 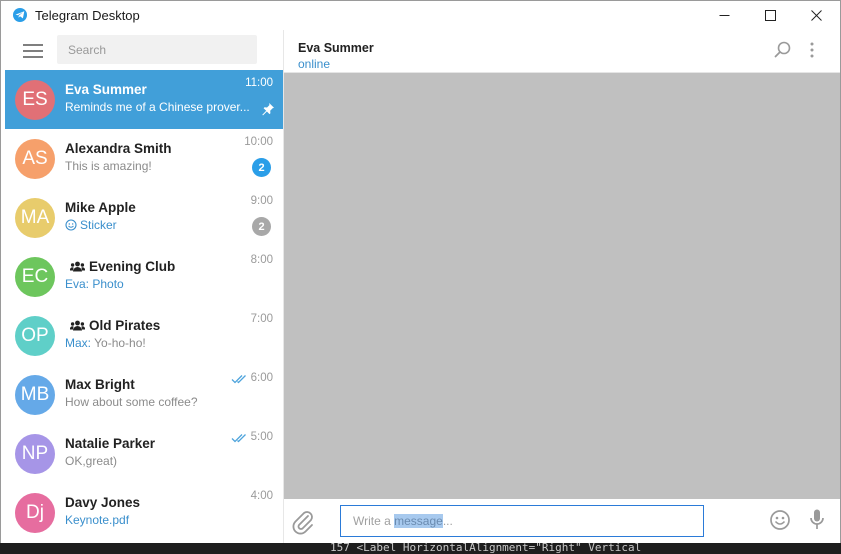 I want to click on telegram-logo-icon, so click(x=20, y=15).